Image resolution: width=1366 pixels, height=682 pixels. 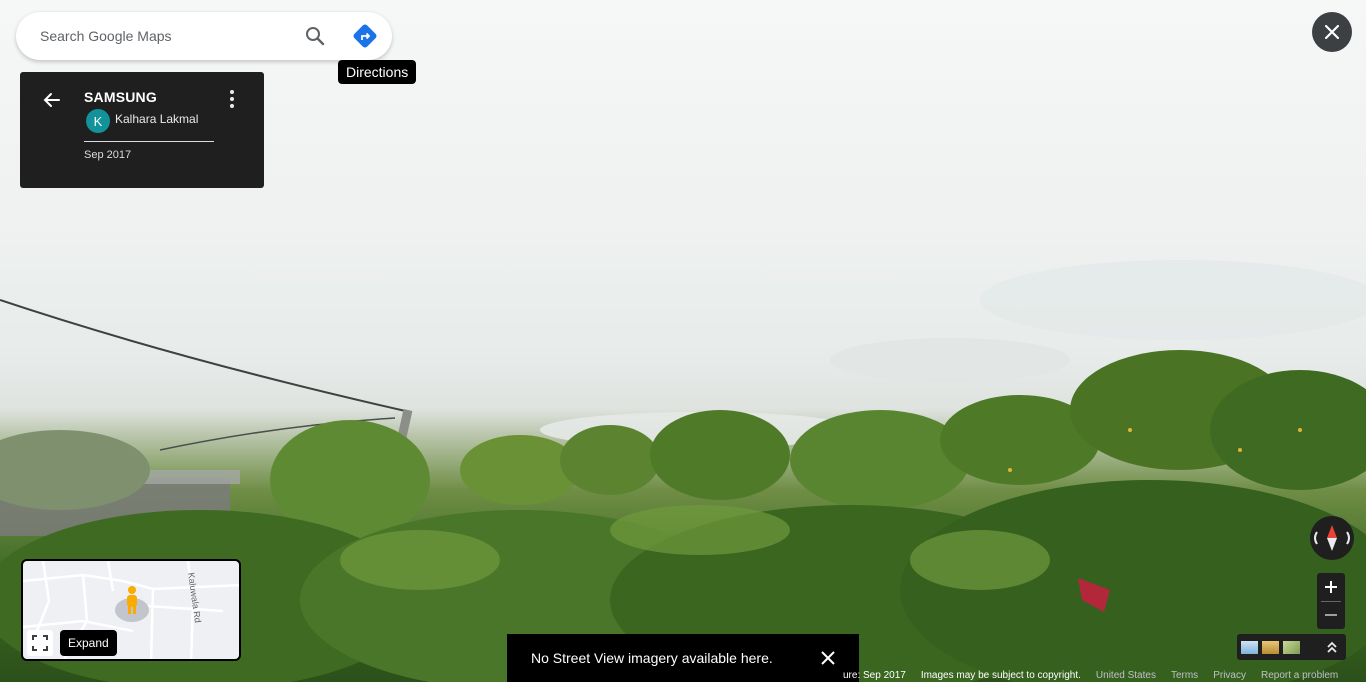 I want to click on search-box, so click(x=204, y=36).